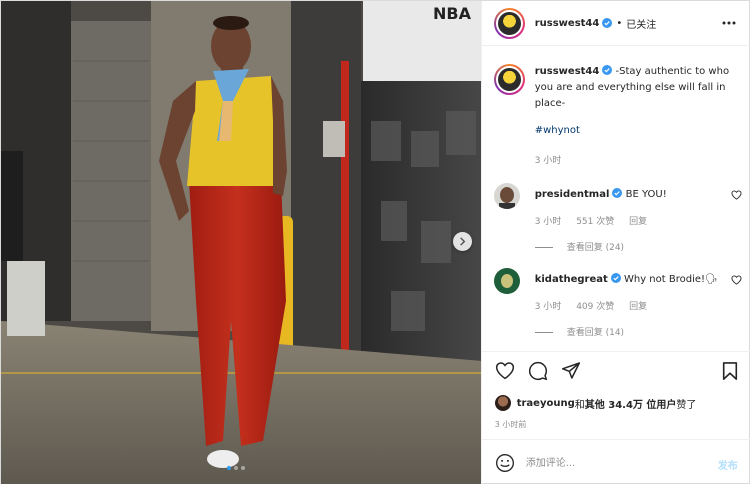 The width and height of the screenshot is (750, 484). Describe the element at coordinates (511, 424) in the screenshot. I see `post-timestamp: 3 小时前` at that location.